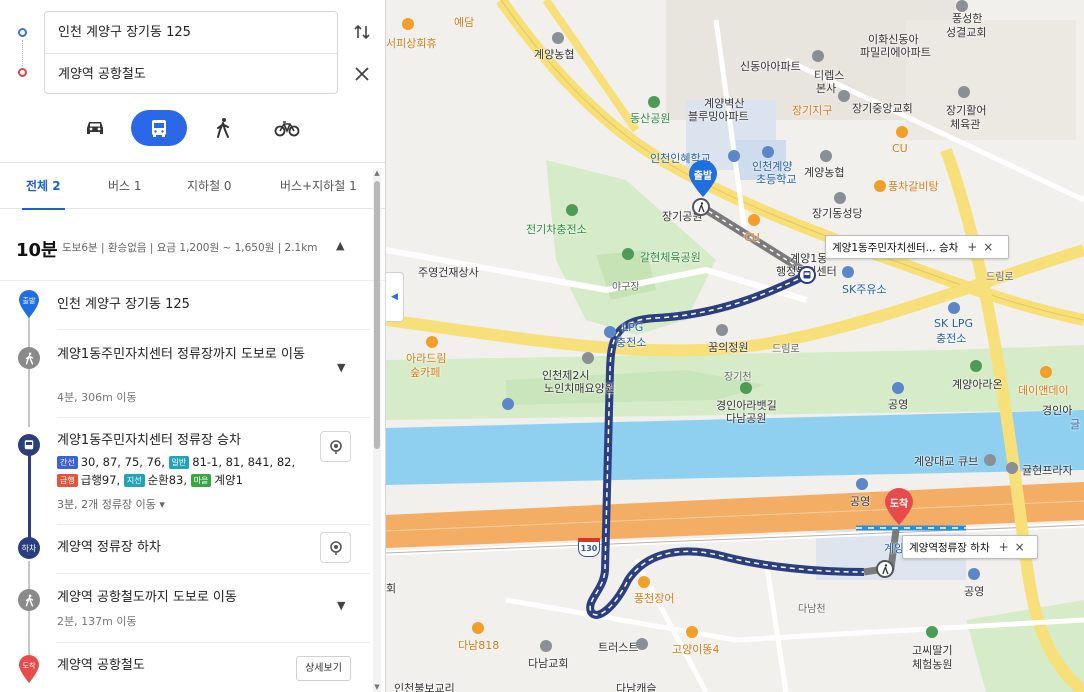 The image size is (1084, 692). I want to click on collapse-panel-button: ◀, so click(395, 297).